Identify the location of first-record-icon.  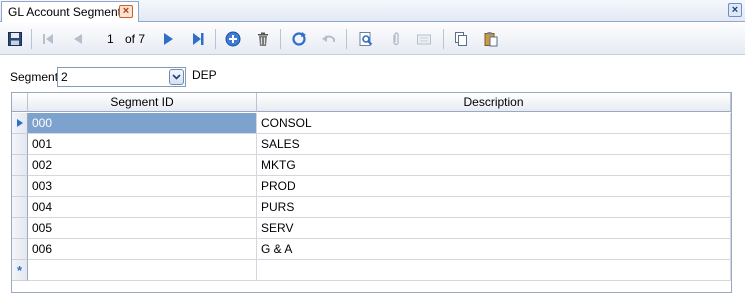
(48, 39).